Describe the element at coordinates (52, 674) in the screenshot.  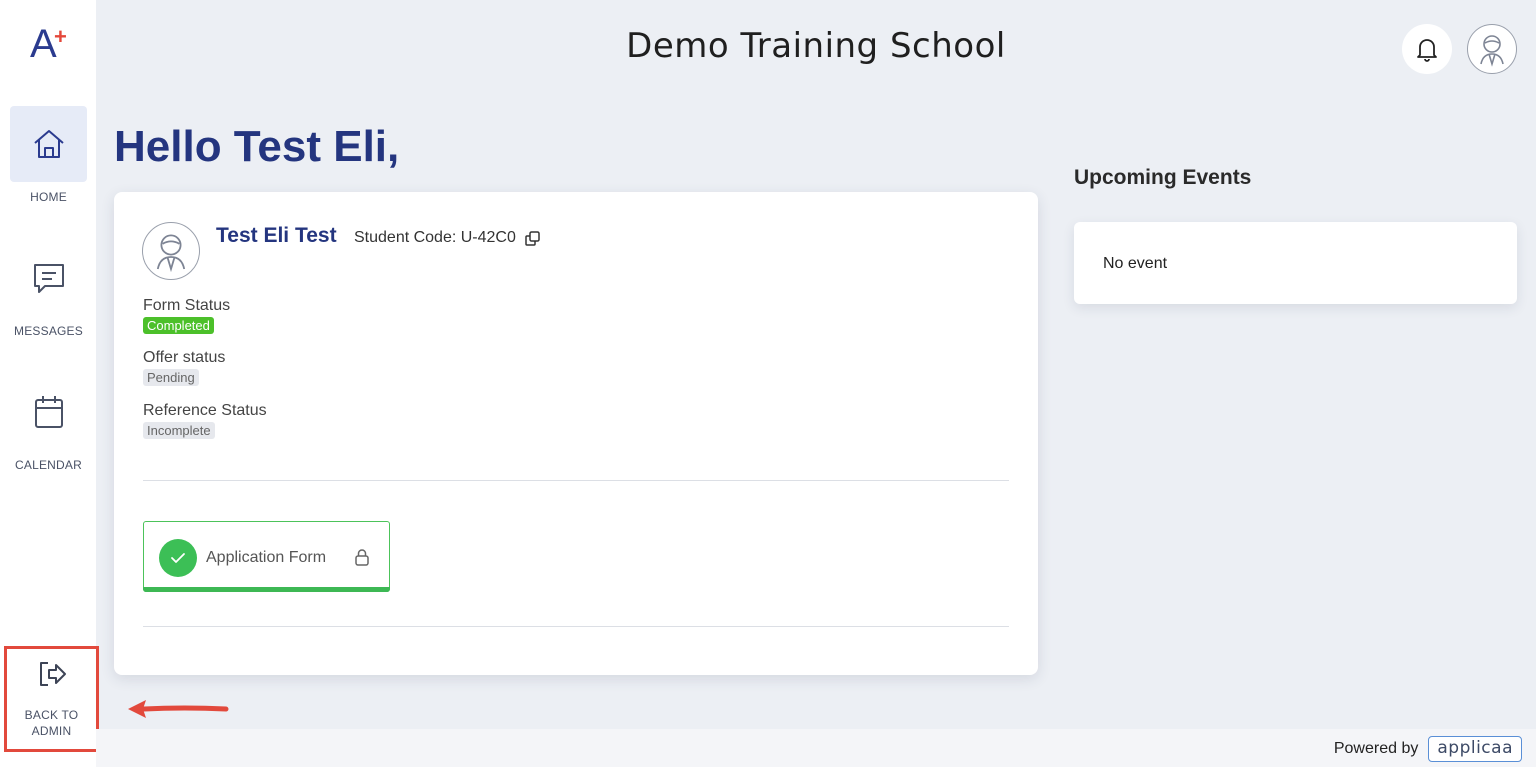
I see `logout-arrow-icon` at that location.